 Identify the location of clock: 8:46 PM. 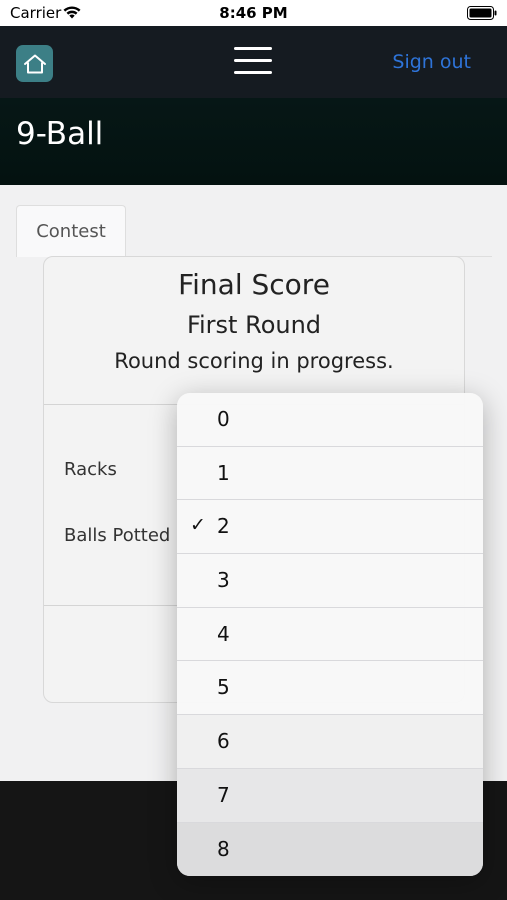
(253, 13).